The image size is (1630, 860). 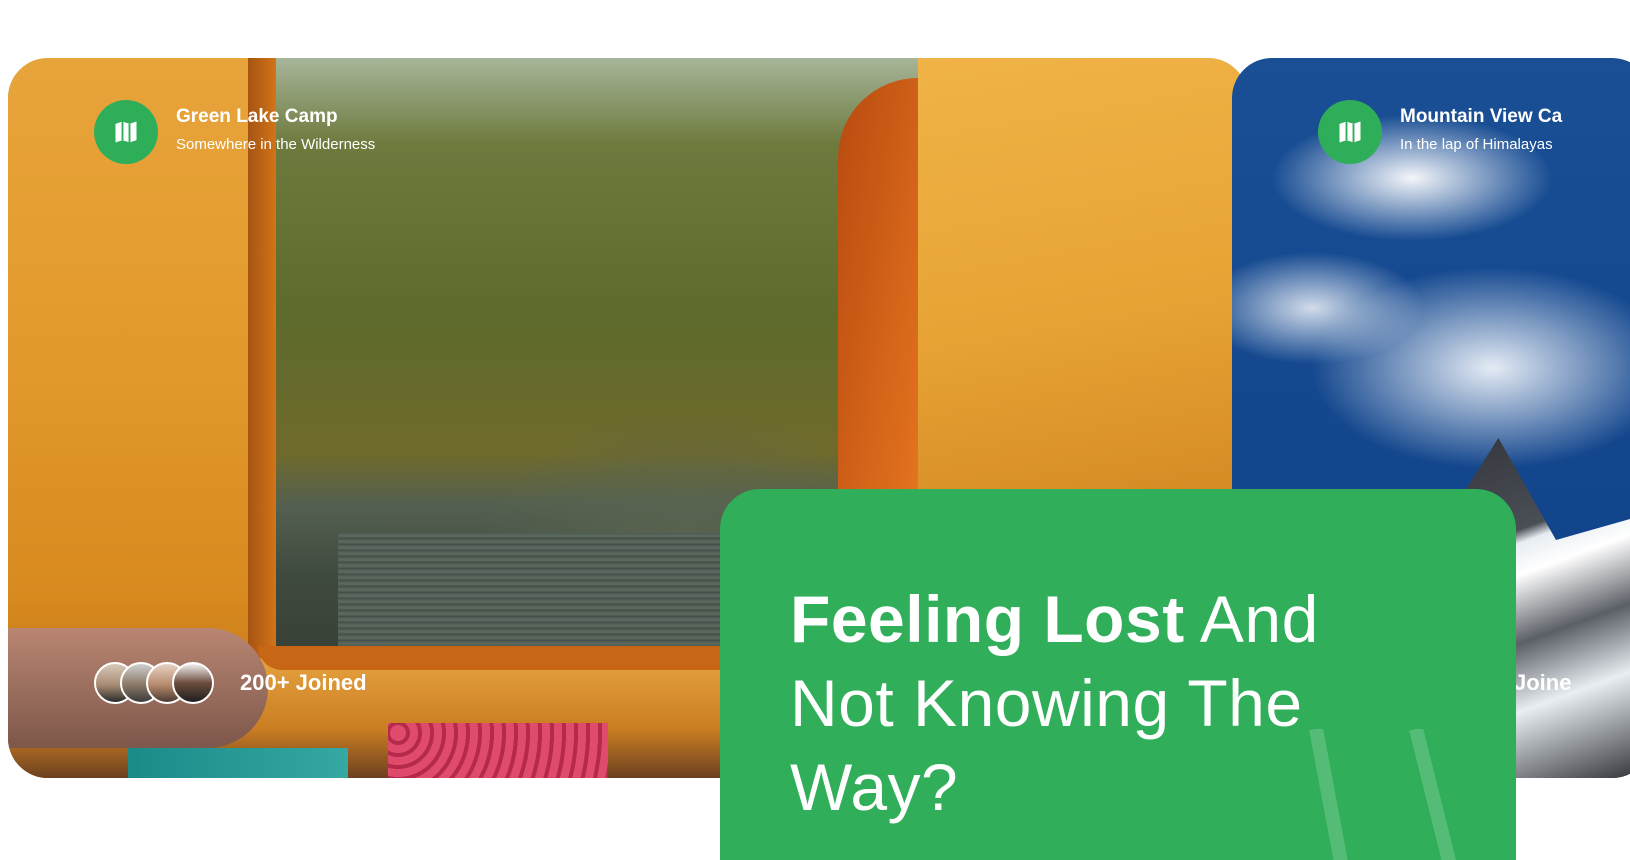 I want to click on promo-heading-strong: Feeling Lost, so click(x=987, y=619).